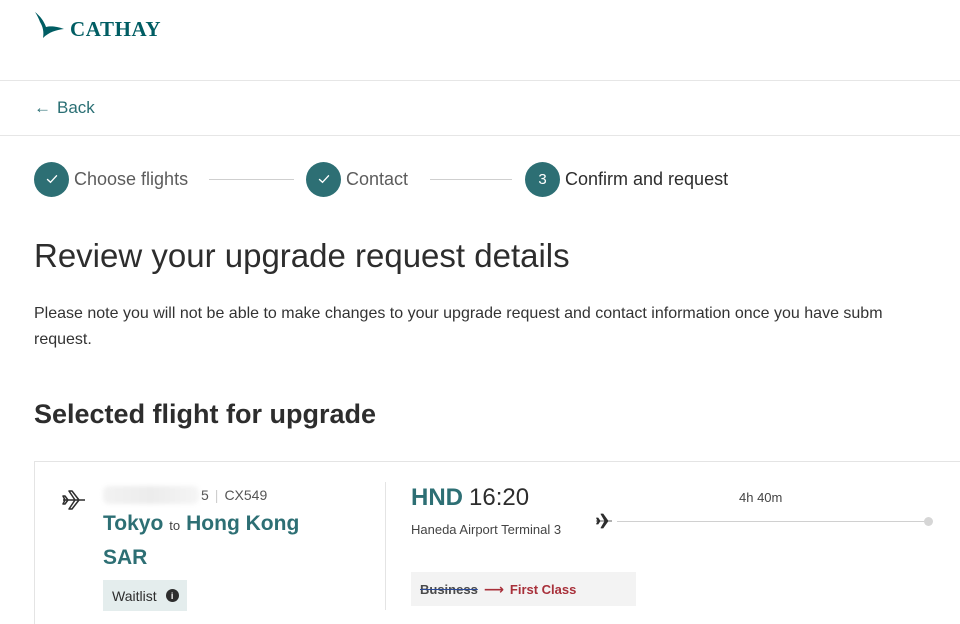 The width and height of the screenshot is (960, 624). What do you see at coordinates (151, 495) in the screenshot?
I see `redacted-date` at bounding box center [151, 495].